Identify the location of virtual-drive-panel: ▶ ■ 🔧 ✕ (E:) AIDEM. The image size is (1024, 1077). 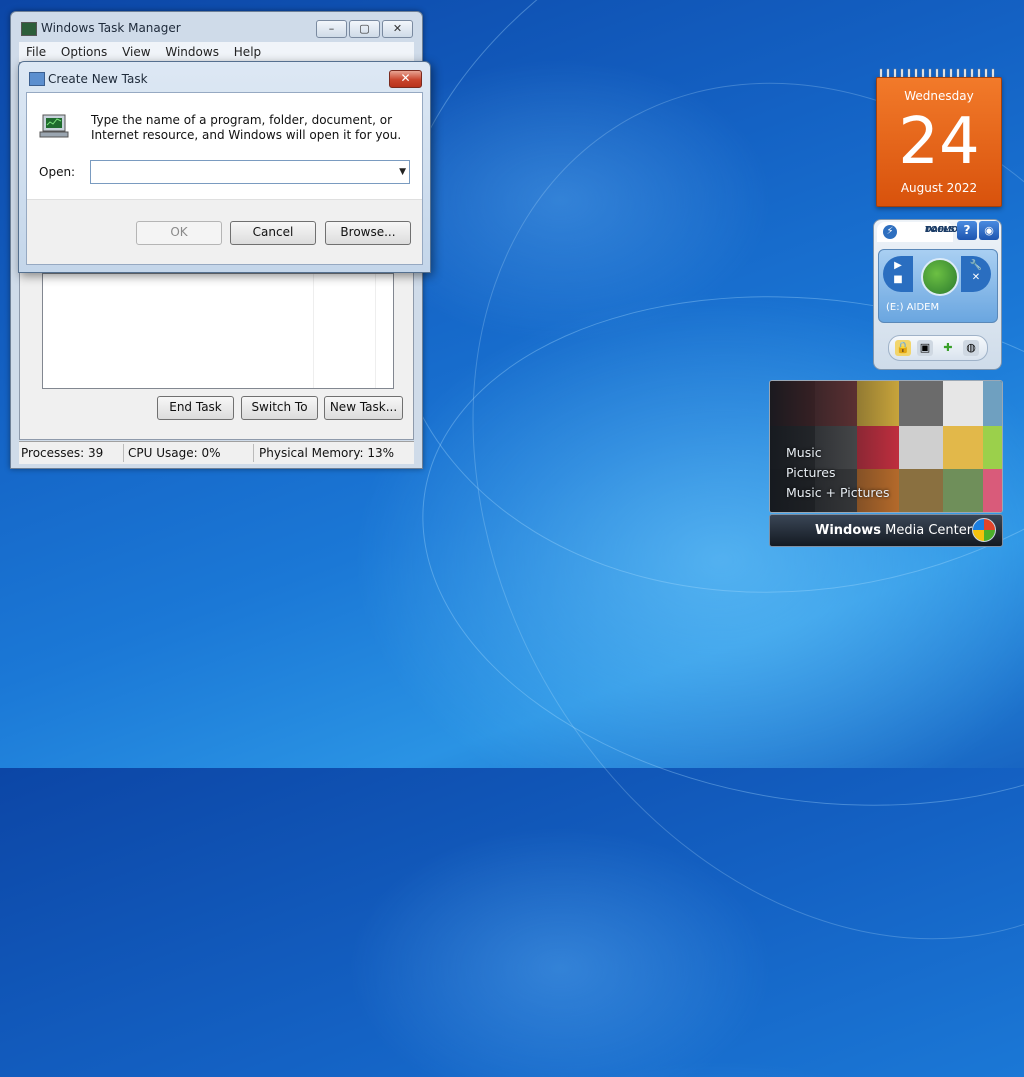
(938, 286).